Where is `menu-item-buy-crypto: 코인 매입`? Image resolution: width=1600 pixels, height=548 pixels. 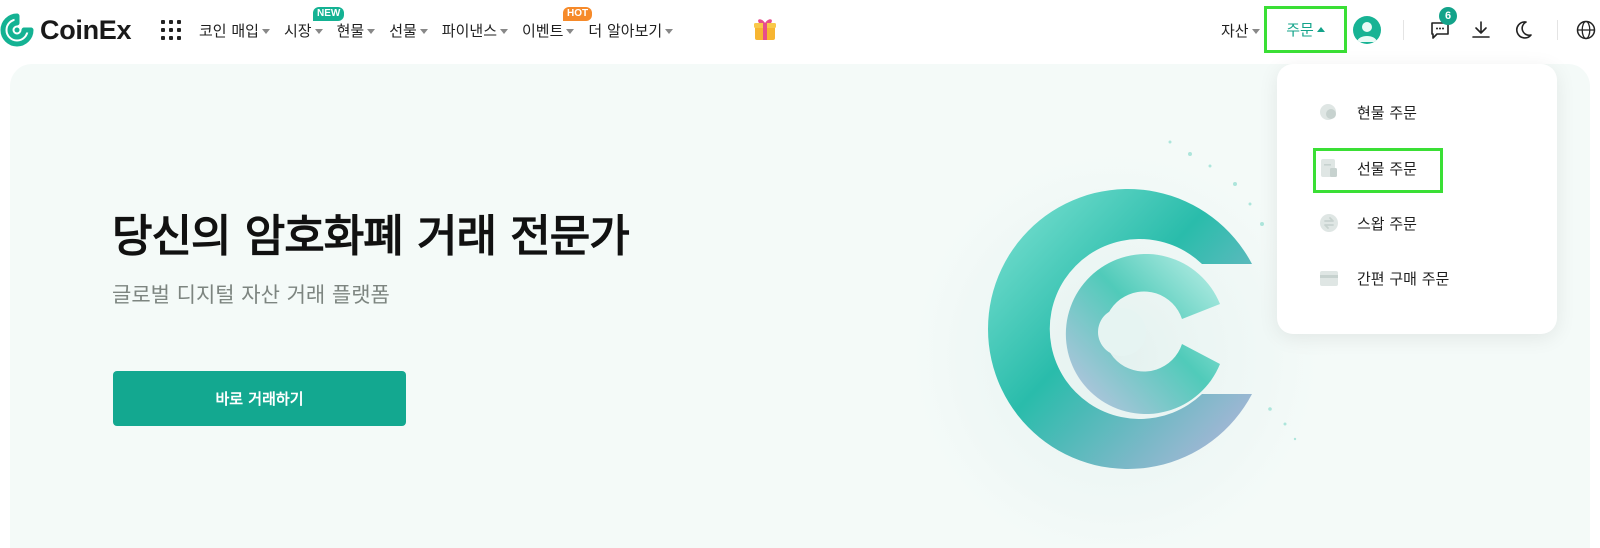 menu-item-buy-crypto: 코인 매입 is located at coordinates (234, 30).